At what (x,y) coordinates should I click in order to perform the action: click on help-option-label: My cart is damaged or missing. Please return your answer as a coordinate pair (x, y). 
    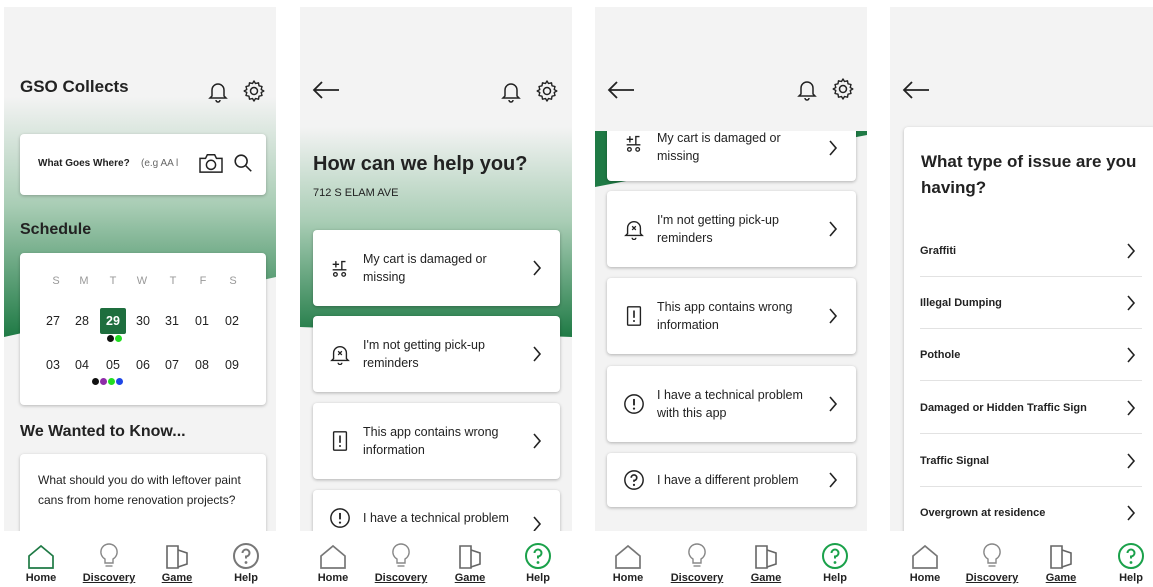
    Looking at the image, I should click on (425, 268).